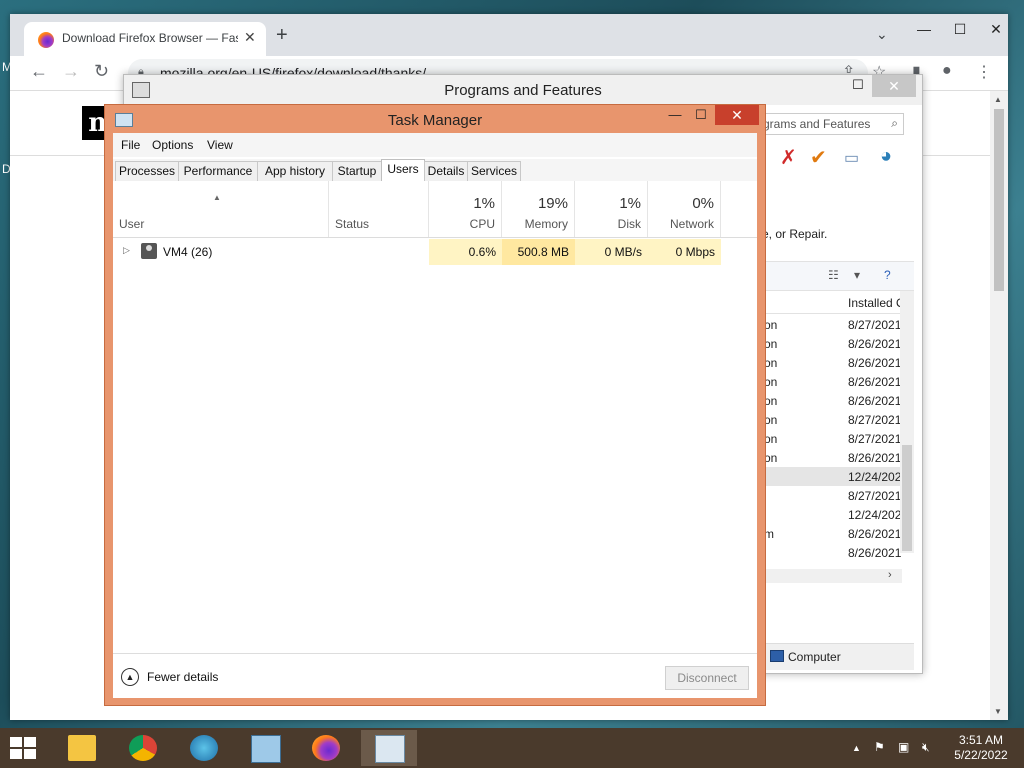  I want to click on view-dropdown-caret-icon: ▾, so click(857, 275).